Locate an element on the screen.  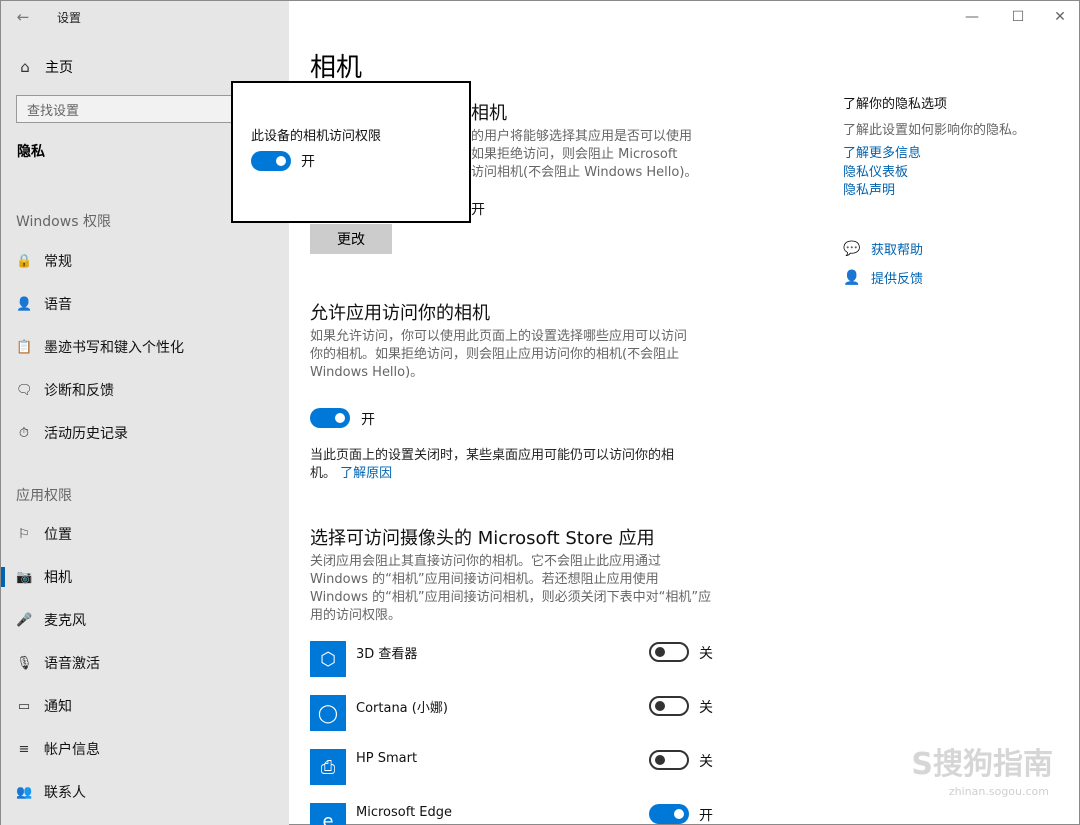
home-icon: ⌂ is located at coordinates (25, 67).